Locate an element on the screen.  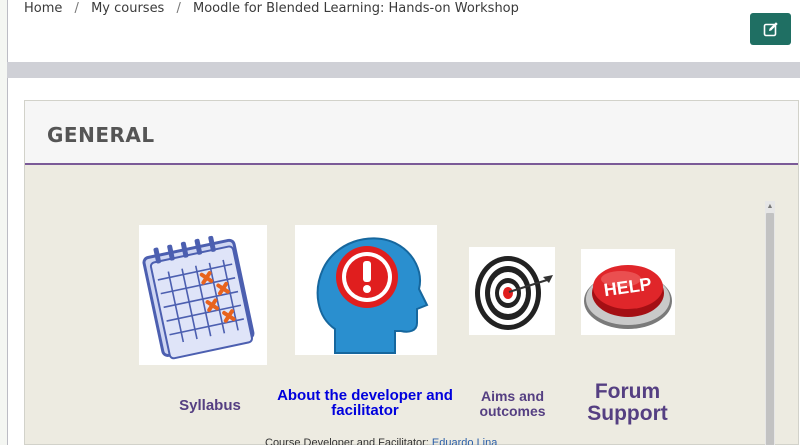
developer-prefix: Course Developer and Facilitator: is located at coordinates (347, 441).